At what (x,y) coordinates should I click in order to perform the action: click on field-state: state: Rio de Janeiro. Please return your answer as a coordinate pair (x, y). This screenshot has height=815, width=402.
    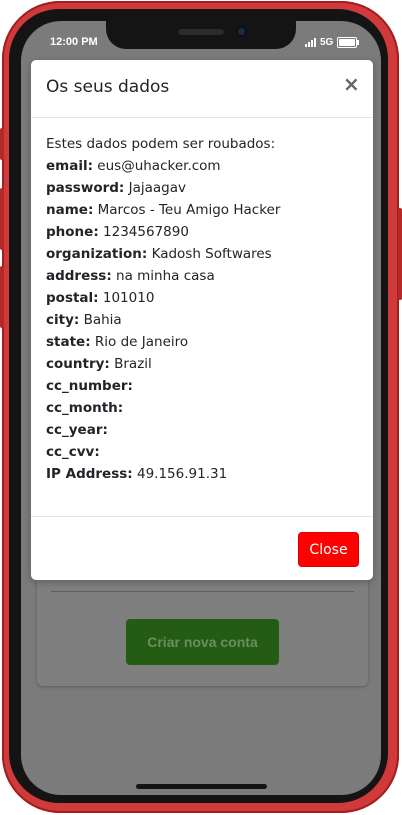
    Looking at the image, I should click on (203, 342).